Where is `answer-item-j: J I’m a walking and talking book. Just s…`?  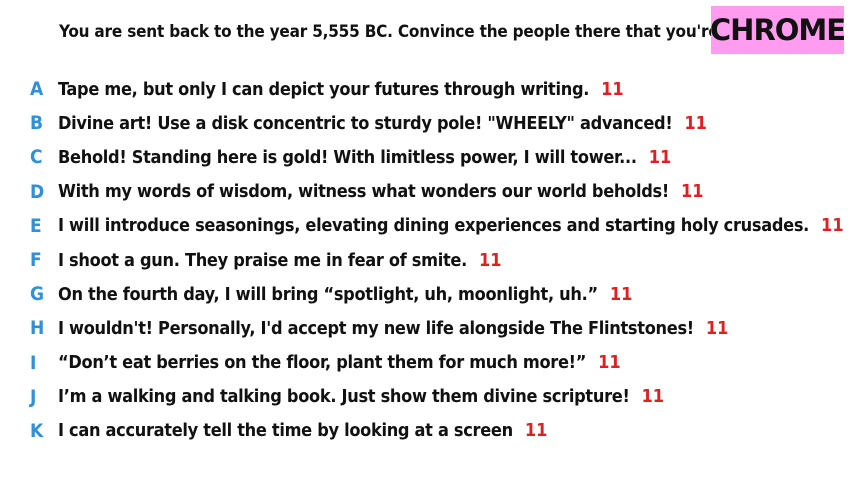
answer-item-j: J I’m a walking and talking book. Just s… is located at coordinates (437, 397).